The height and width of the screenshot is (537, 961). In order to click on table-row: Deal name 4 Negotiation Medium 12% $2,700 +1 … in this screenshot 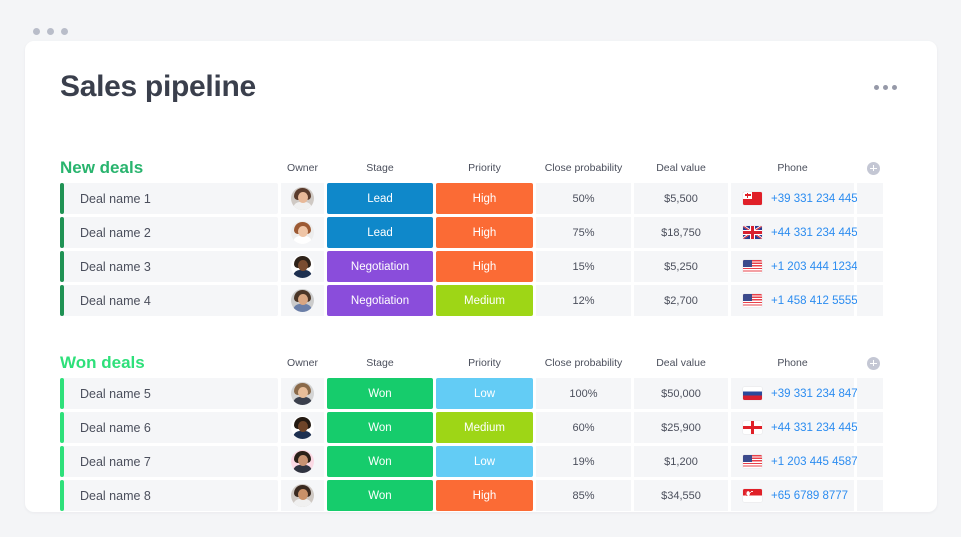, I will do `click(487, 300)`.